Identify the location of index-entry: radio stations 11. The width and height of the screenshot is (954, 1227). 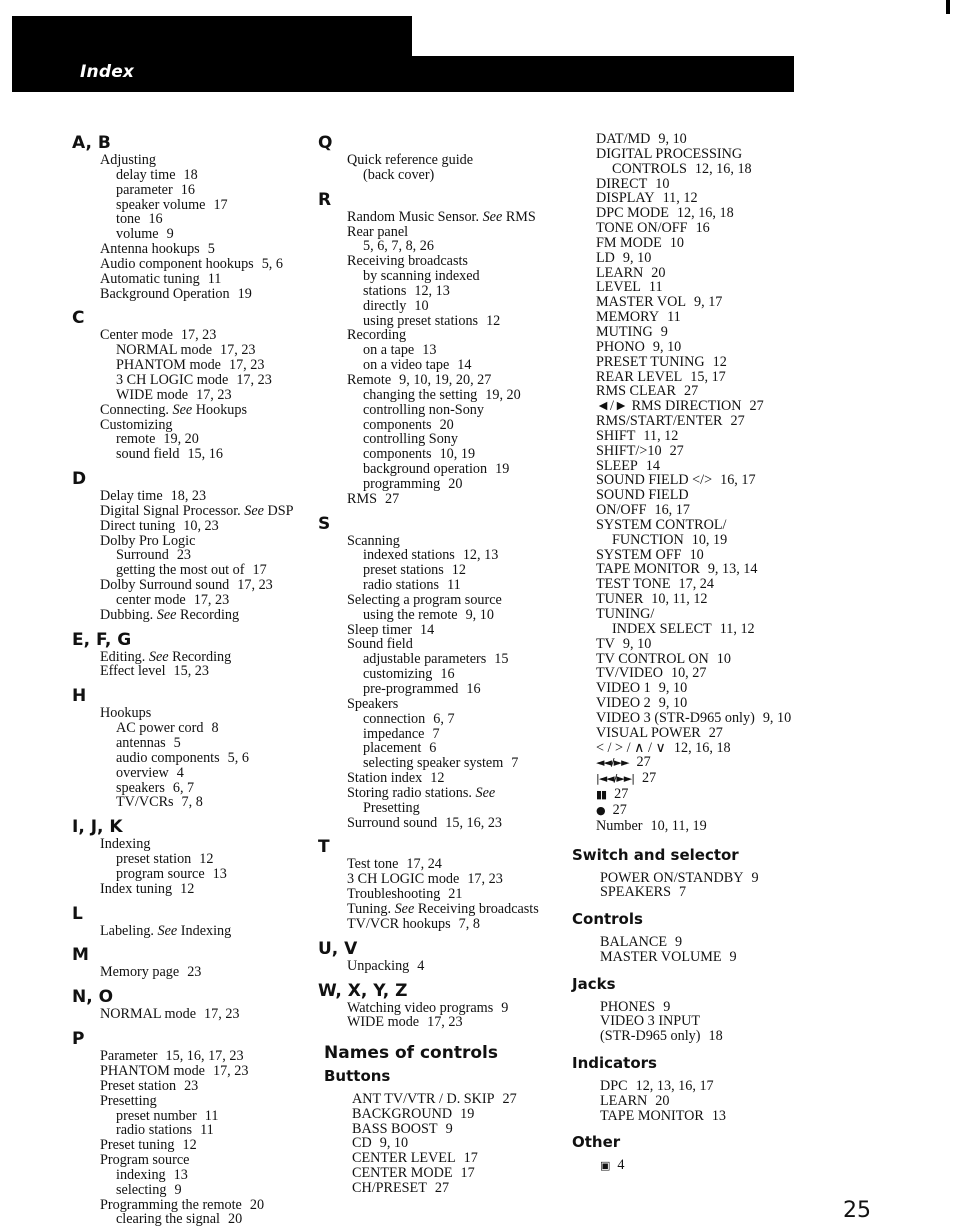
(192, 1130).